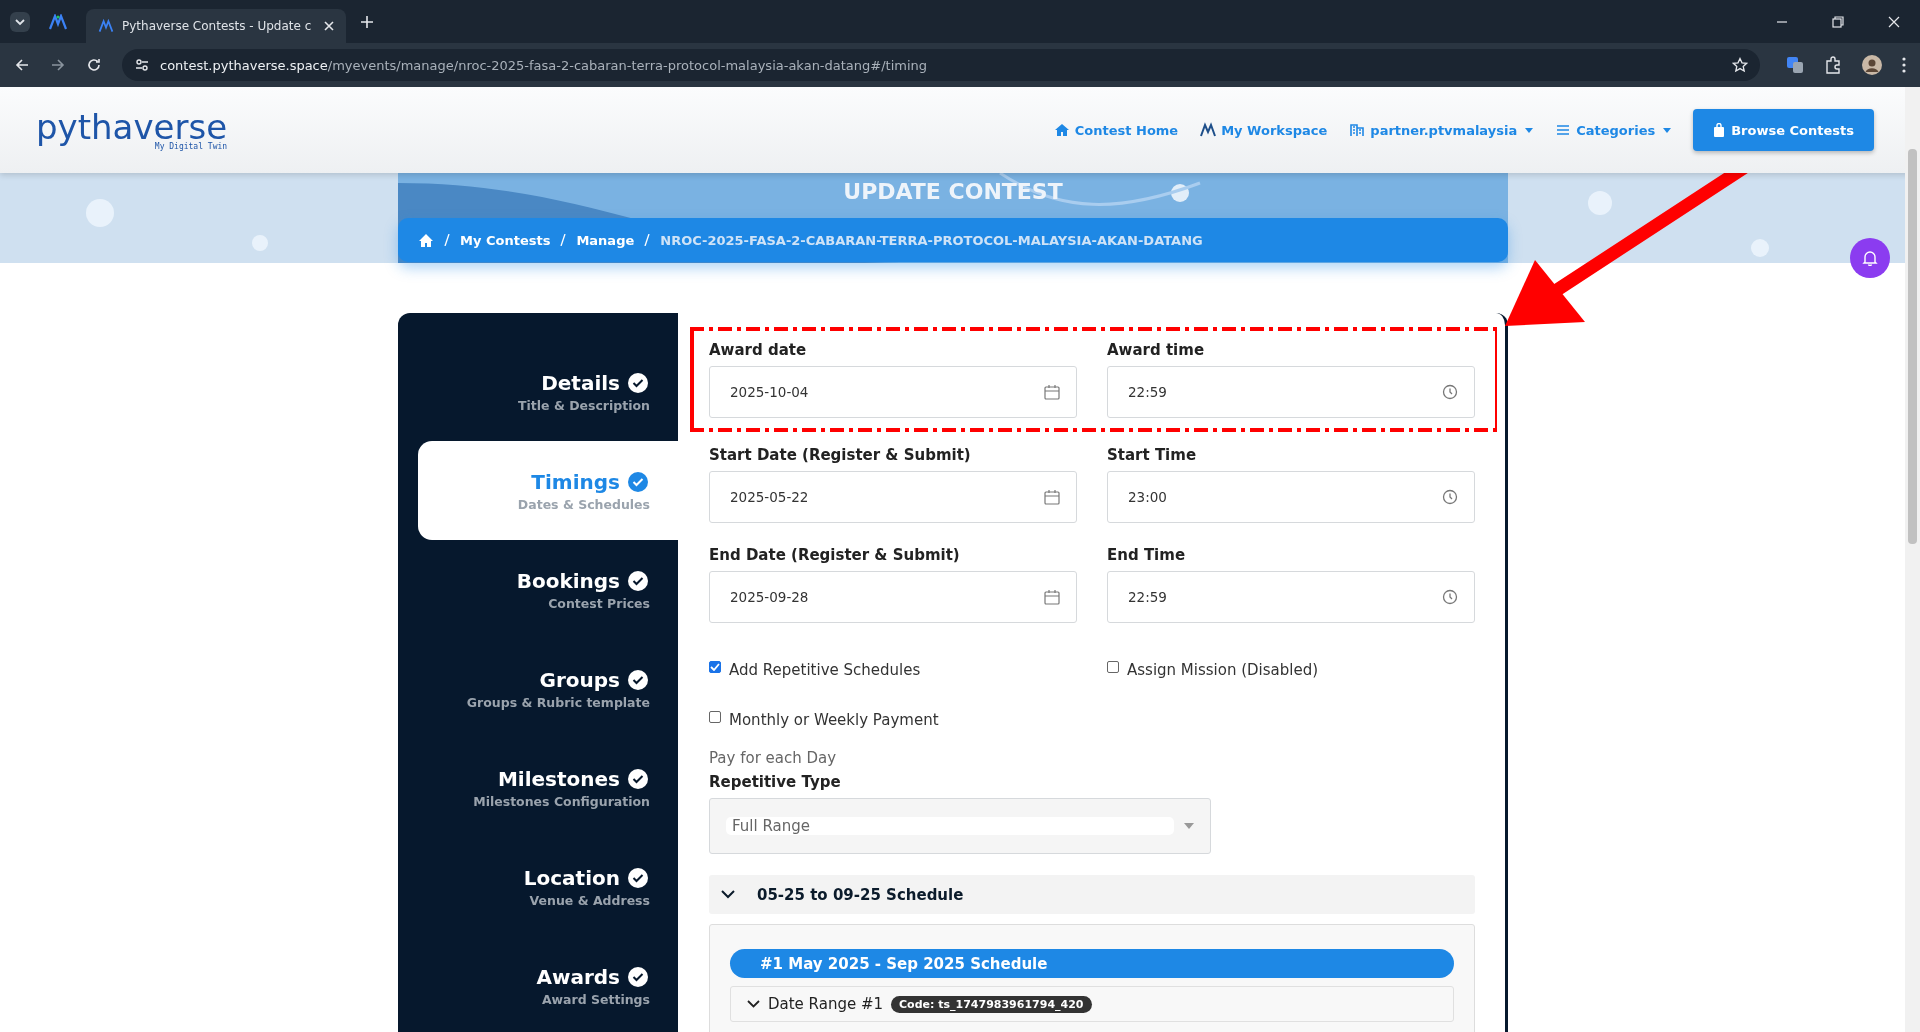 Image resolution: width=1920 pixels, height=1032 pixels. What do you see at coordinates (893, 497) in the screenshot?
I see `date-field: 2025-05-22` at bounding box center [893, 497].